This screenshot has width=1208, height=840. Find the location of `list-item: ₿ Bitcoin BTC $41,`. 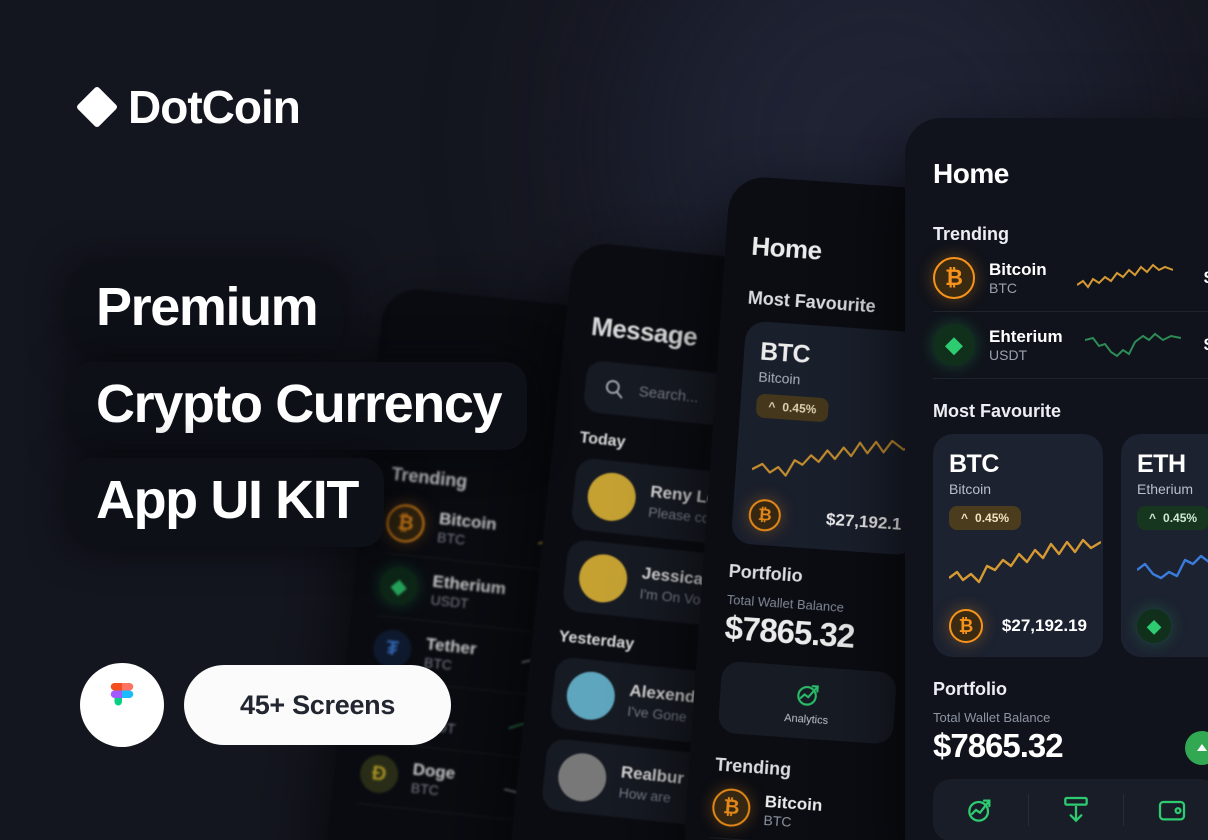

list-item: ₿ Bitcoin BTC $41, is located at coordinates (1070, 278).